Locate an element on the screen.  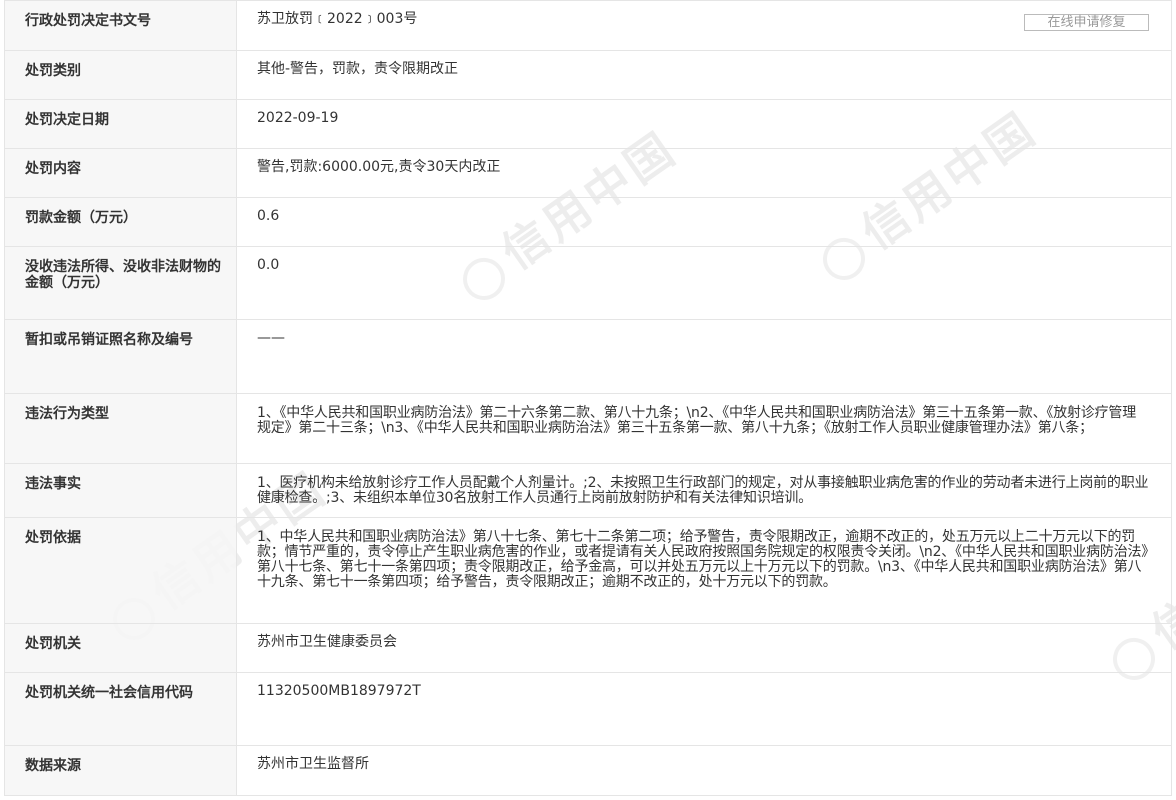
row-label: 违法事实 is located at coordinates (120, 490).